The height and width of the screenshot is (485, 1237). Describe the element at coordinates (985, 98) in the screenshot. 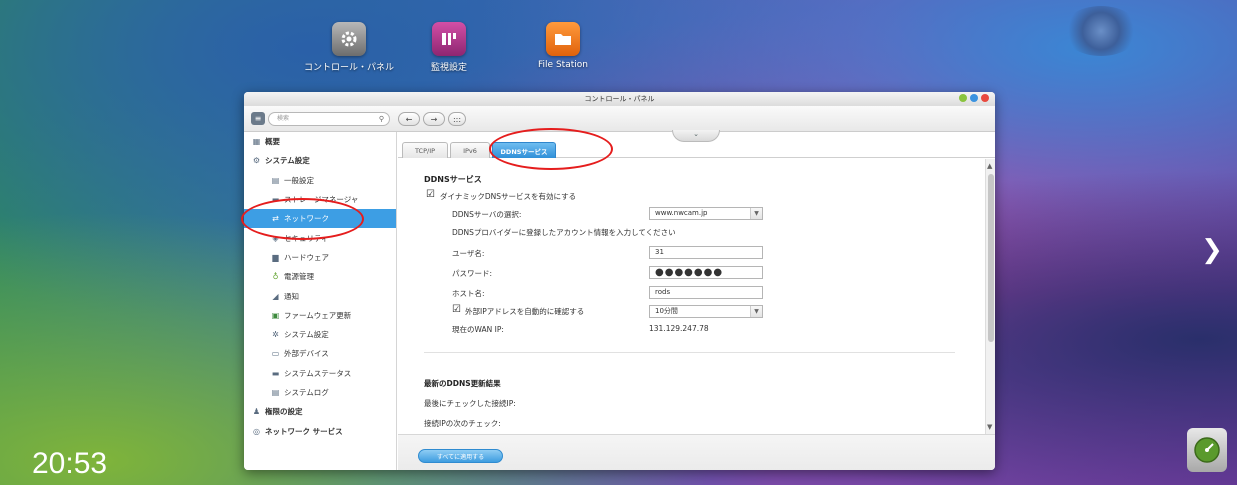

I see `close-icon` at that location.